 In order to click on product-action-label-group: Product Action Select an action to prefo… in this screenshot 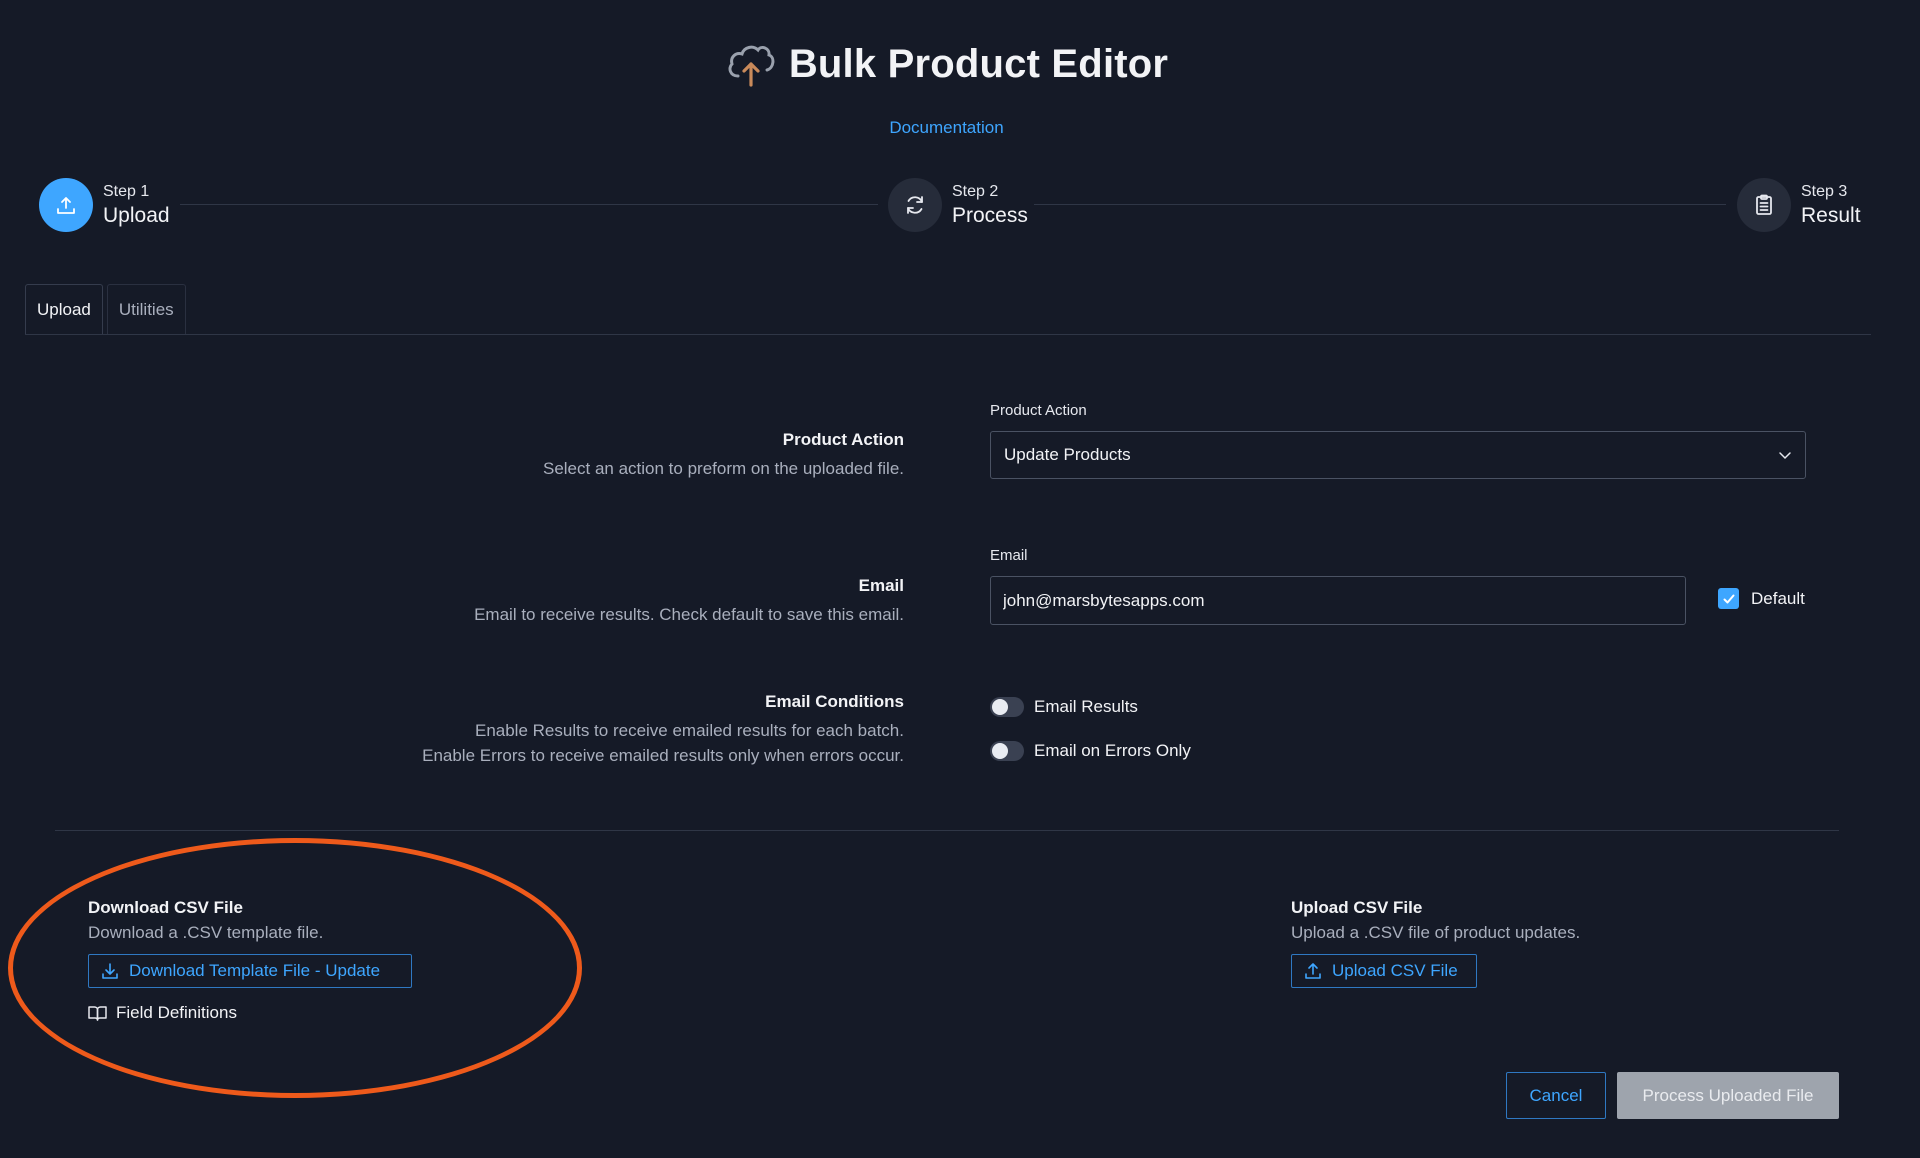, I will do `click(723, 455)`.